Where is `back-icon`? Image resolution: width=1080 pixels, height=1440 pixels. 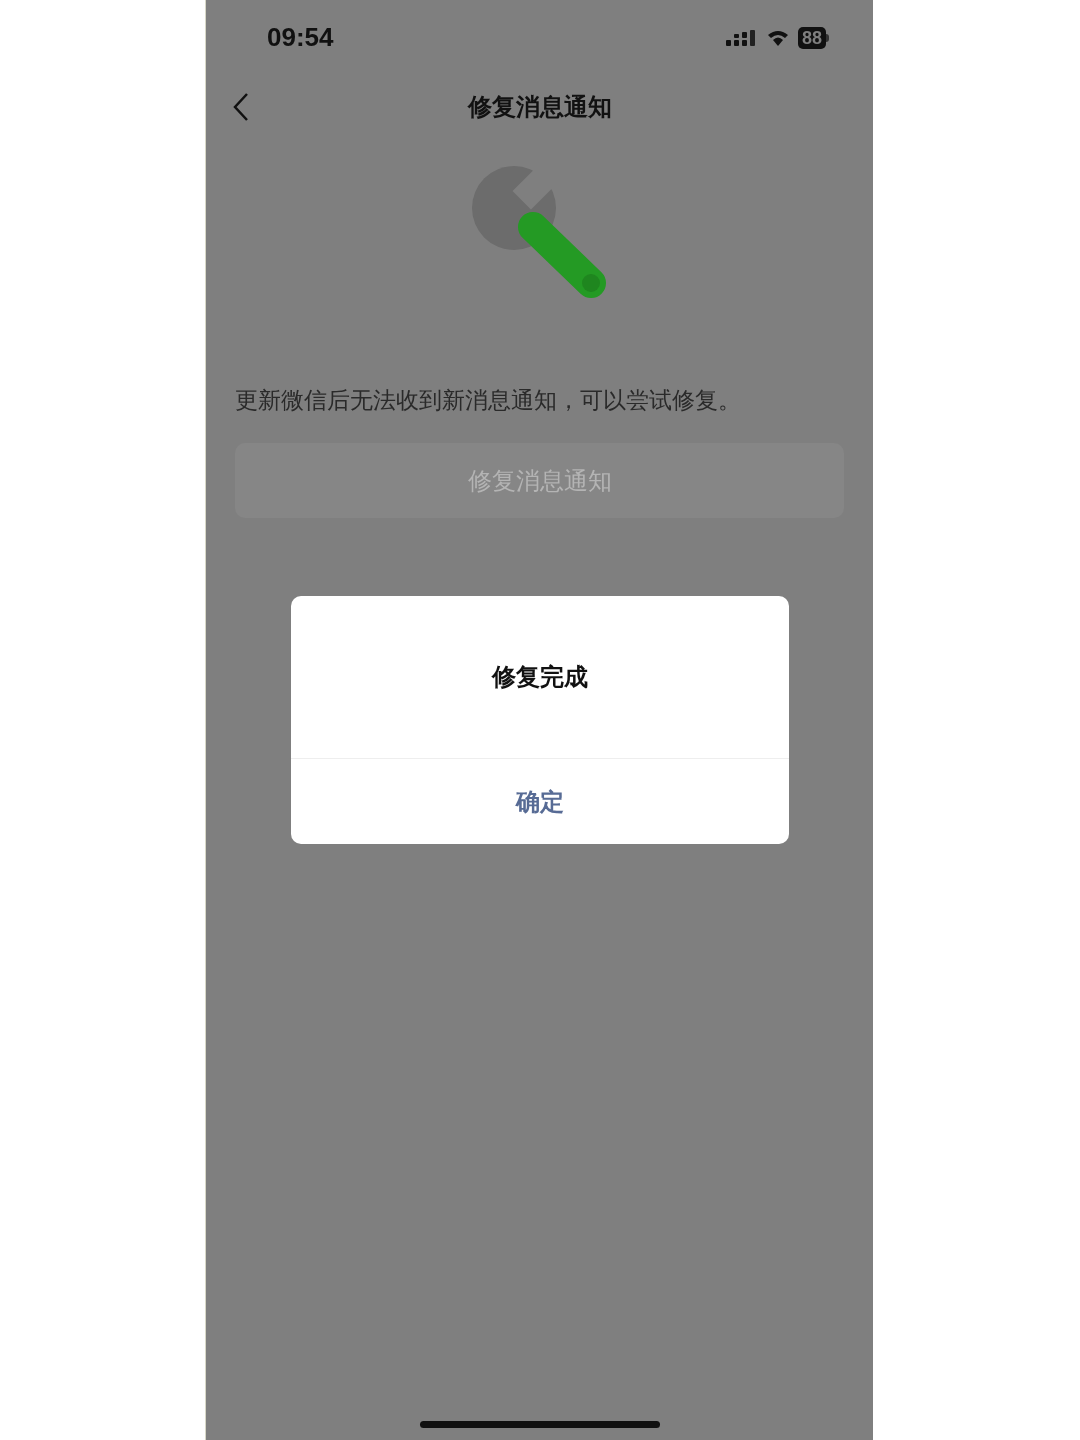
back-icon is located at coordinates (241, 107).